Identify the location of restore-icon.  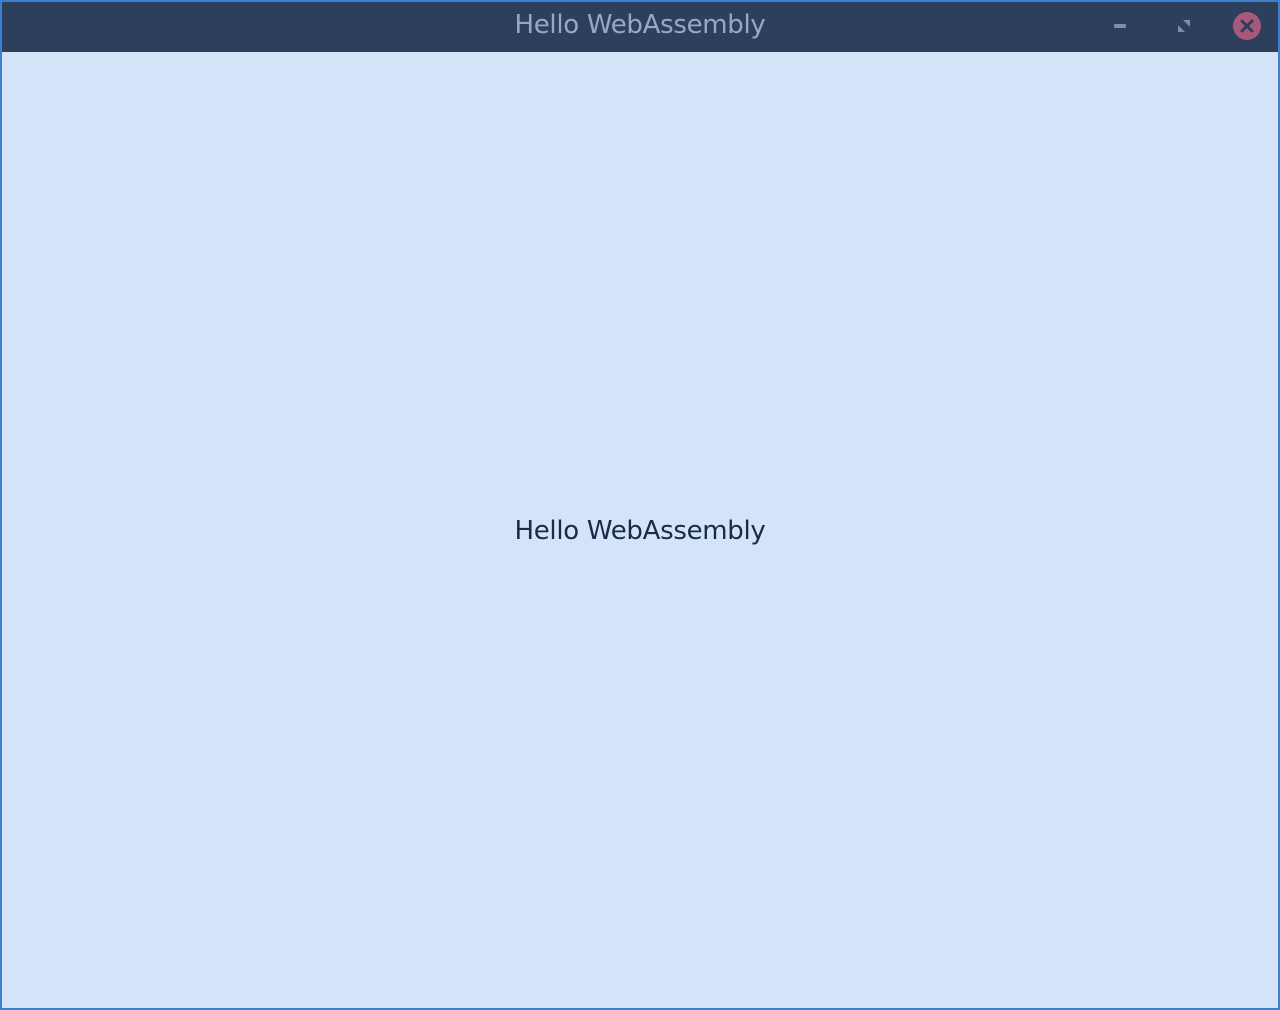
(1184, 26).